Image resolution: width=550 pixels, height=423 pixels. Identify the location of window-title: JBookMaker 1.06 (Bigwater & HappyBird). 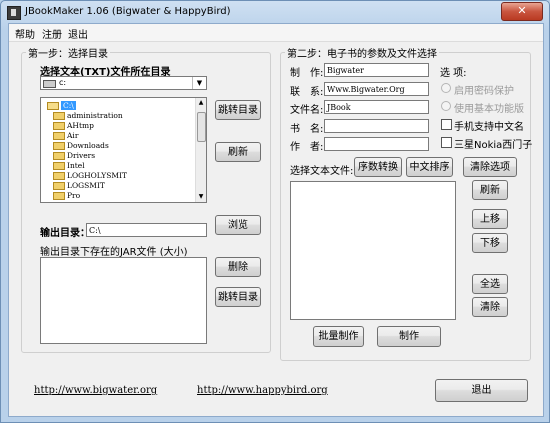
(128, 11).